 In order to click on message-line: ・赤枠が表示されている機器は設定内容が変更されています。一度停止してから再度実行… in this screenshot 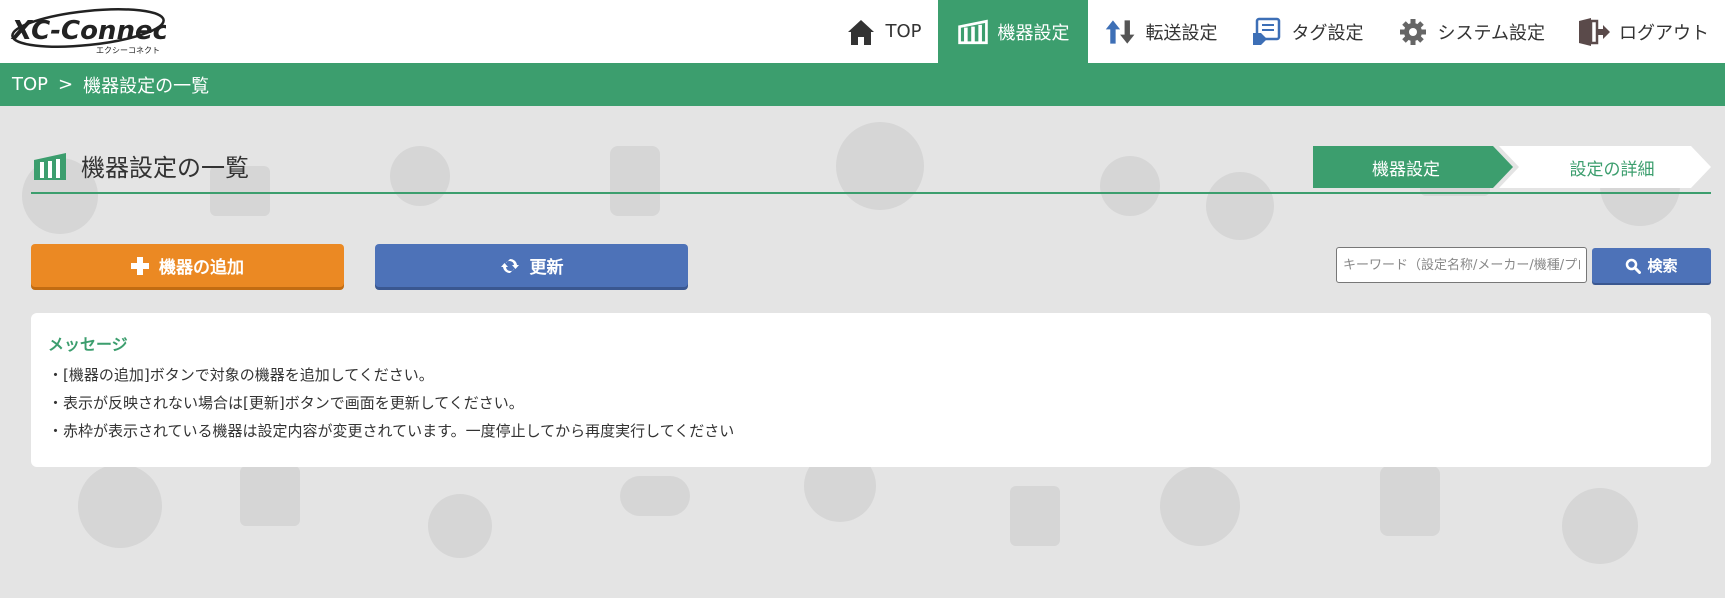, I will do `click(391, 431)`.